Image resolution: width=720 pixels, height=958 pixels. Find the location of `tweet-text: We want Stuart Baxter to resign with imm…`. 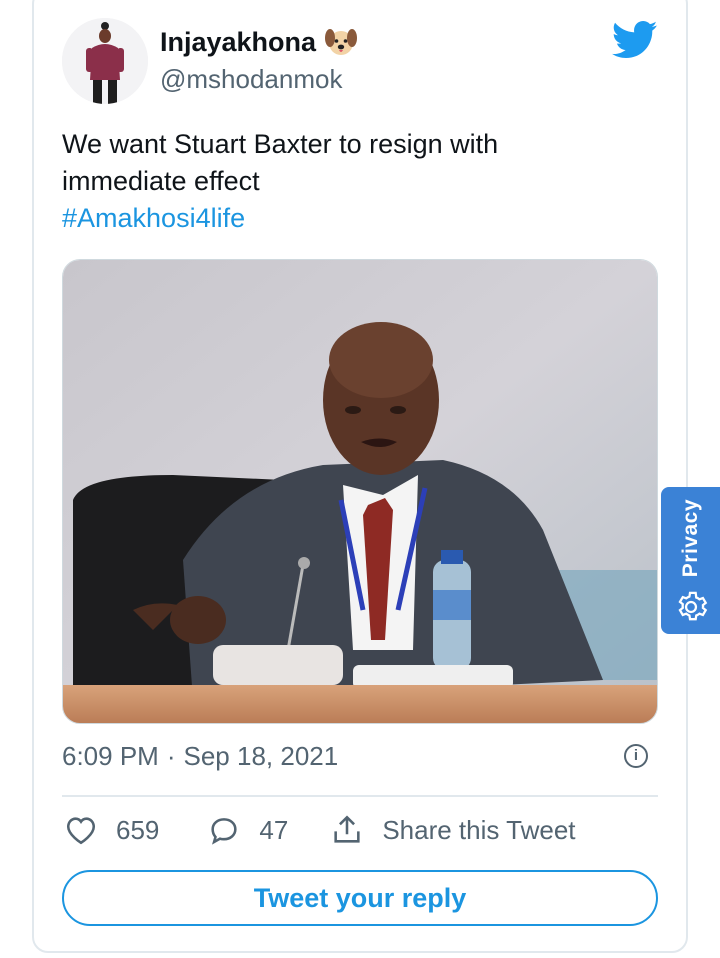

tweet-text: We want Stuart Baxter to resign with imm… is located at coordinates (352, 181).